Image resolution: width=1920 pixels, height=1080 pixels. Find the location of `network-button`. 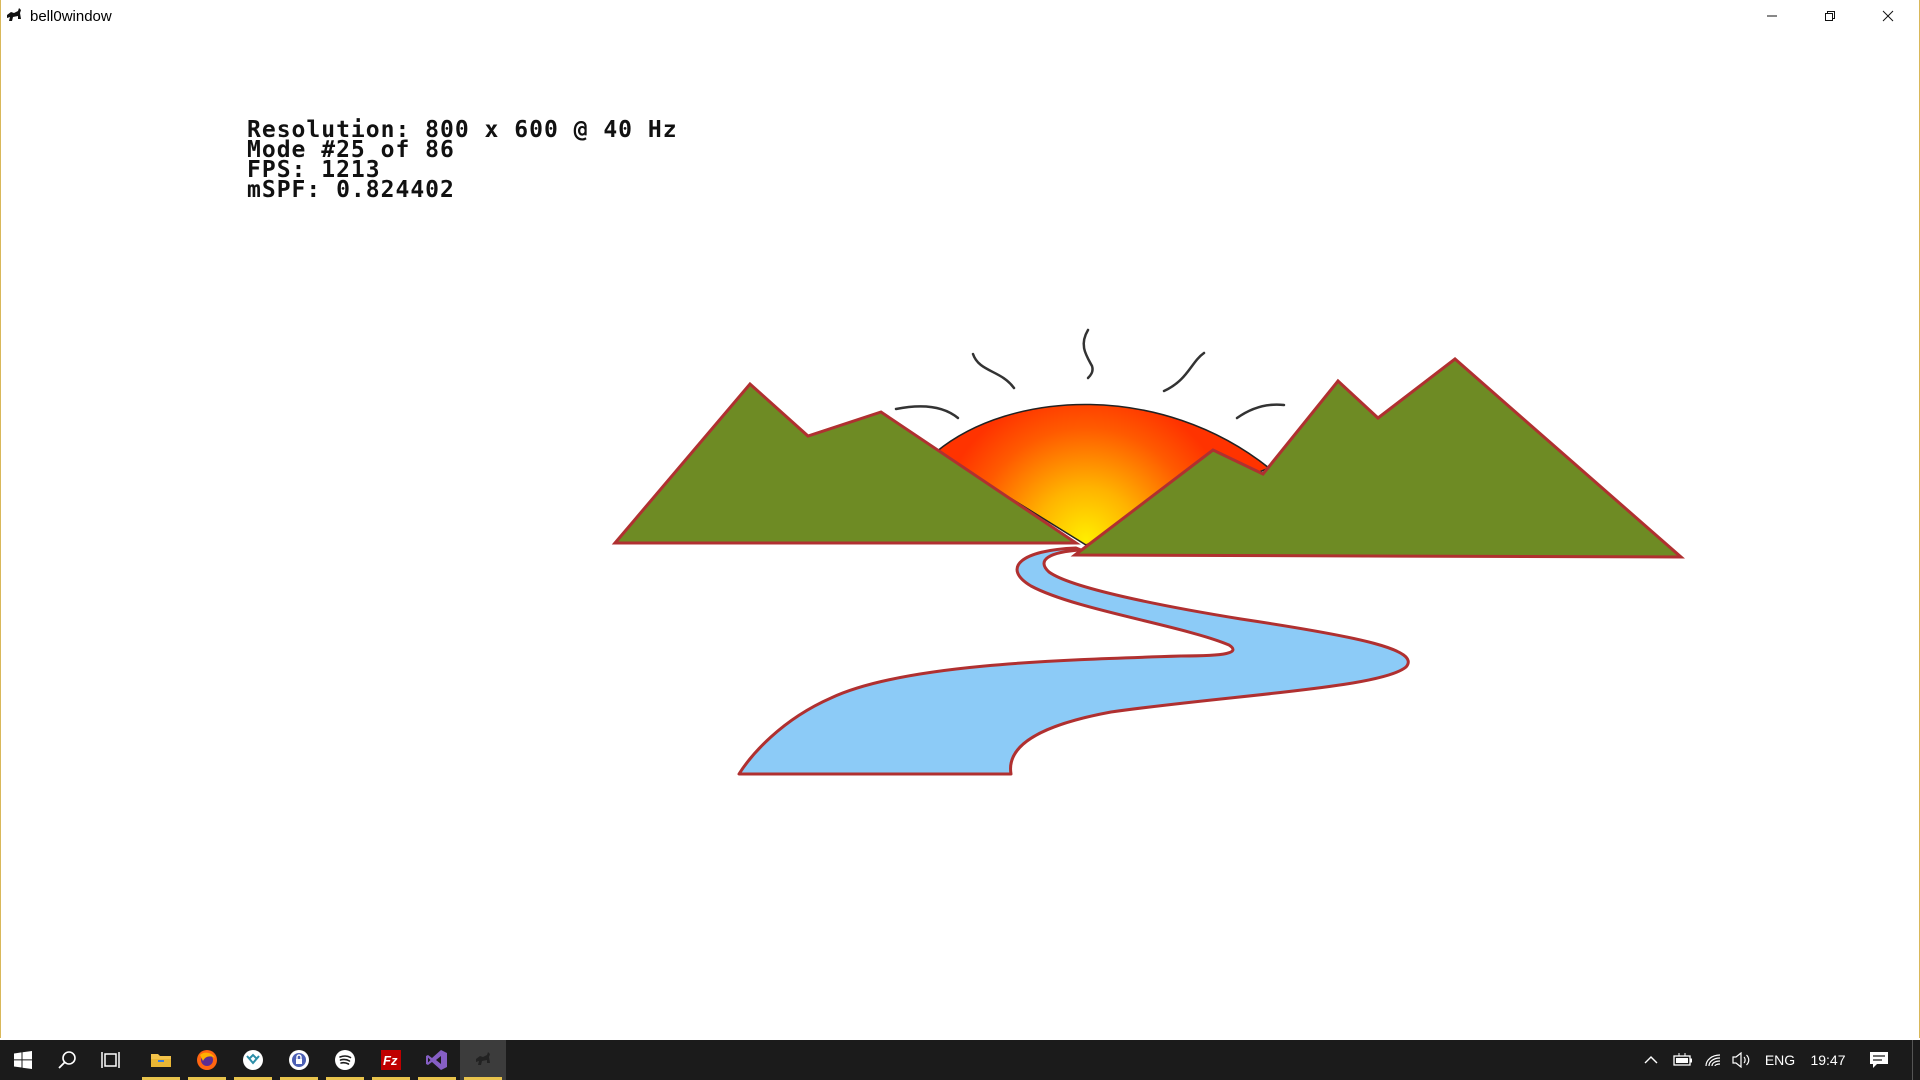

network-button is located at coordinates (1713, 1060).